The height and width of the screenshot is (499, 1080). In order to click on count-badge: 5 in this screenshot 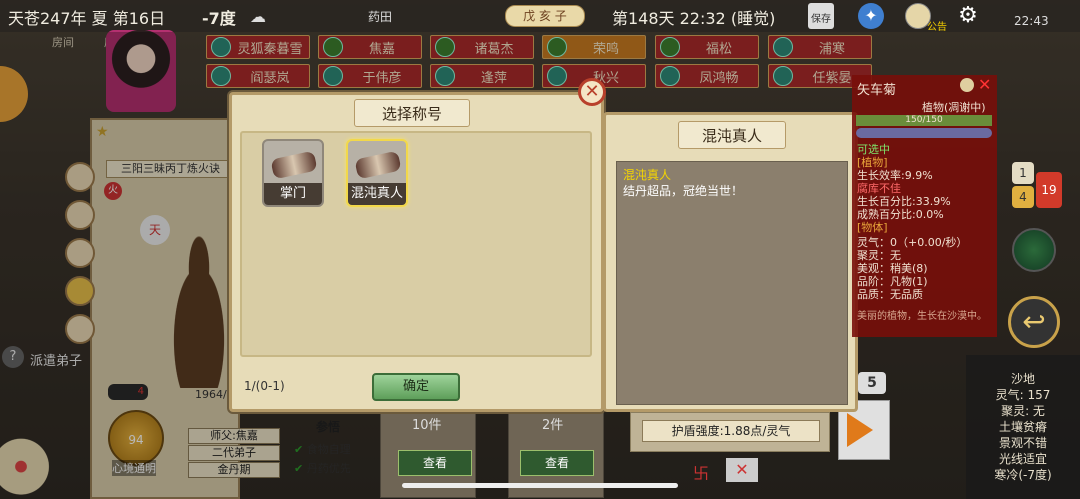, I will do `click(872, 383)`.